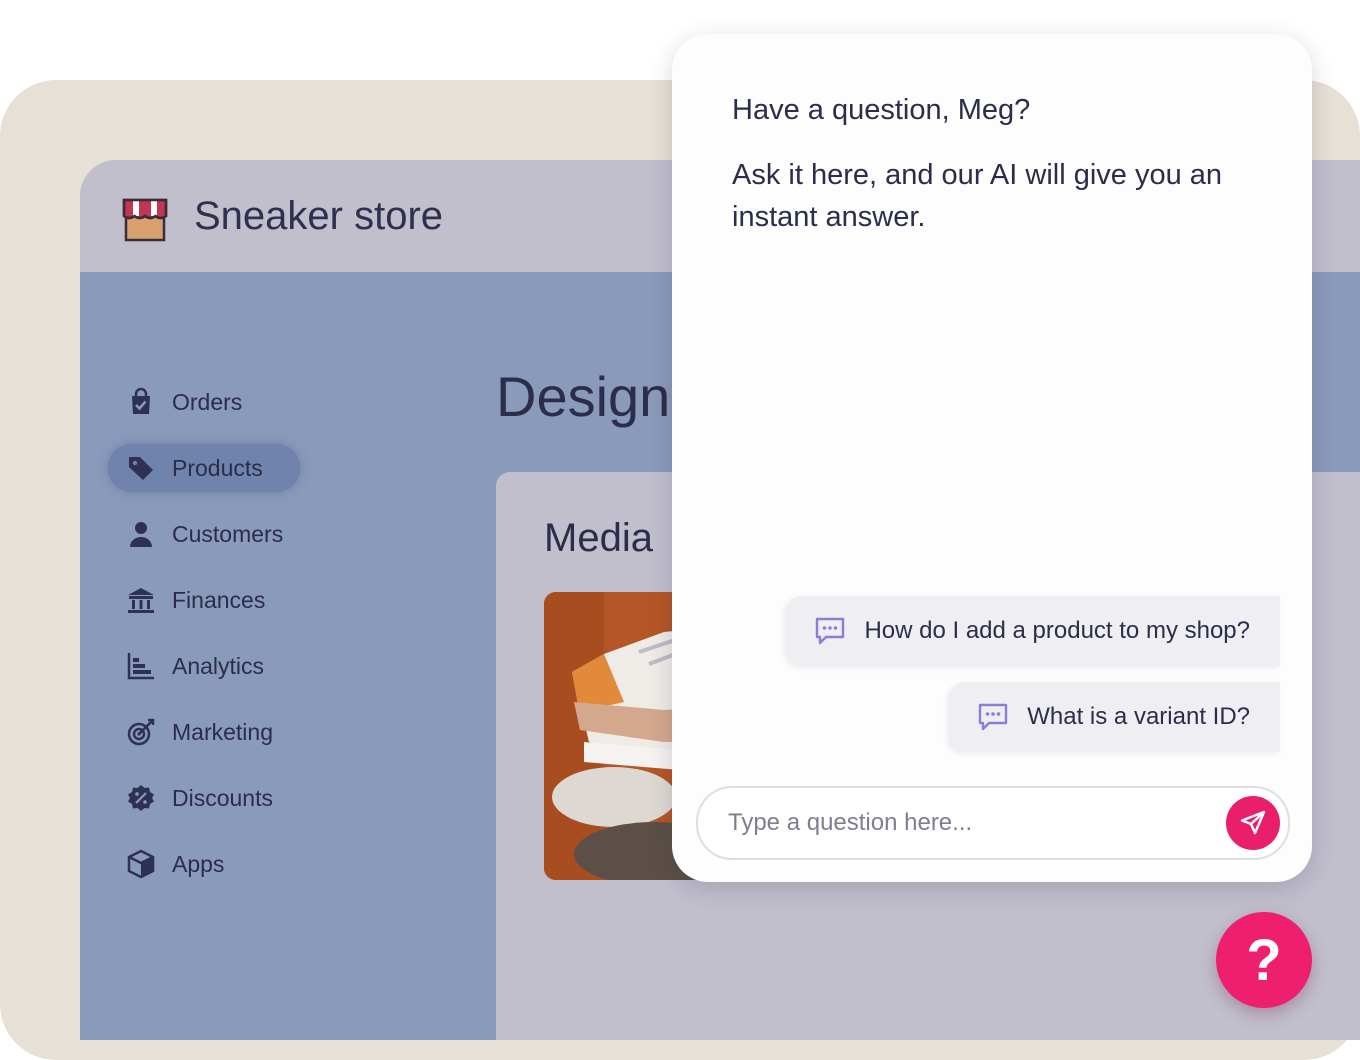 This screenshot has width=1360, height=1060. I want to click on send-button, so click(1253, 823).